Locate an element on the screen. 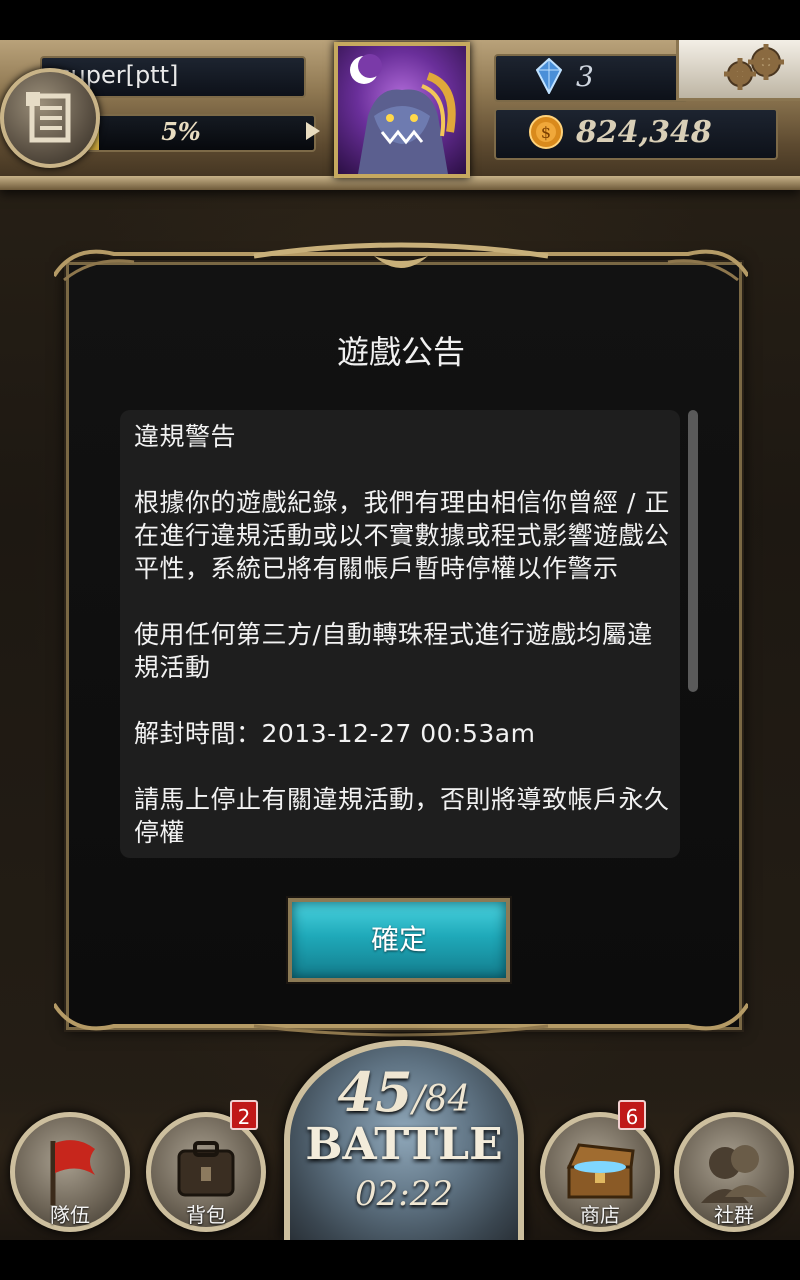  stamina-max: 84 is located at coordinates (447, 1099).